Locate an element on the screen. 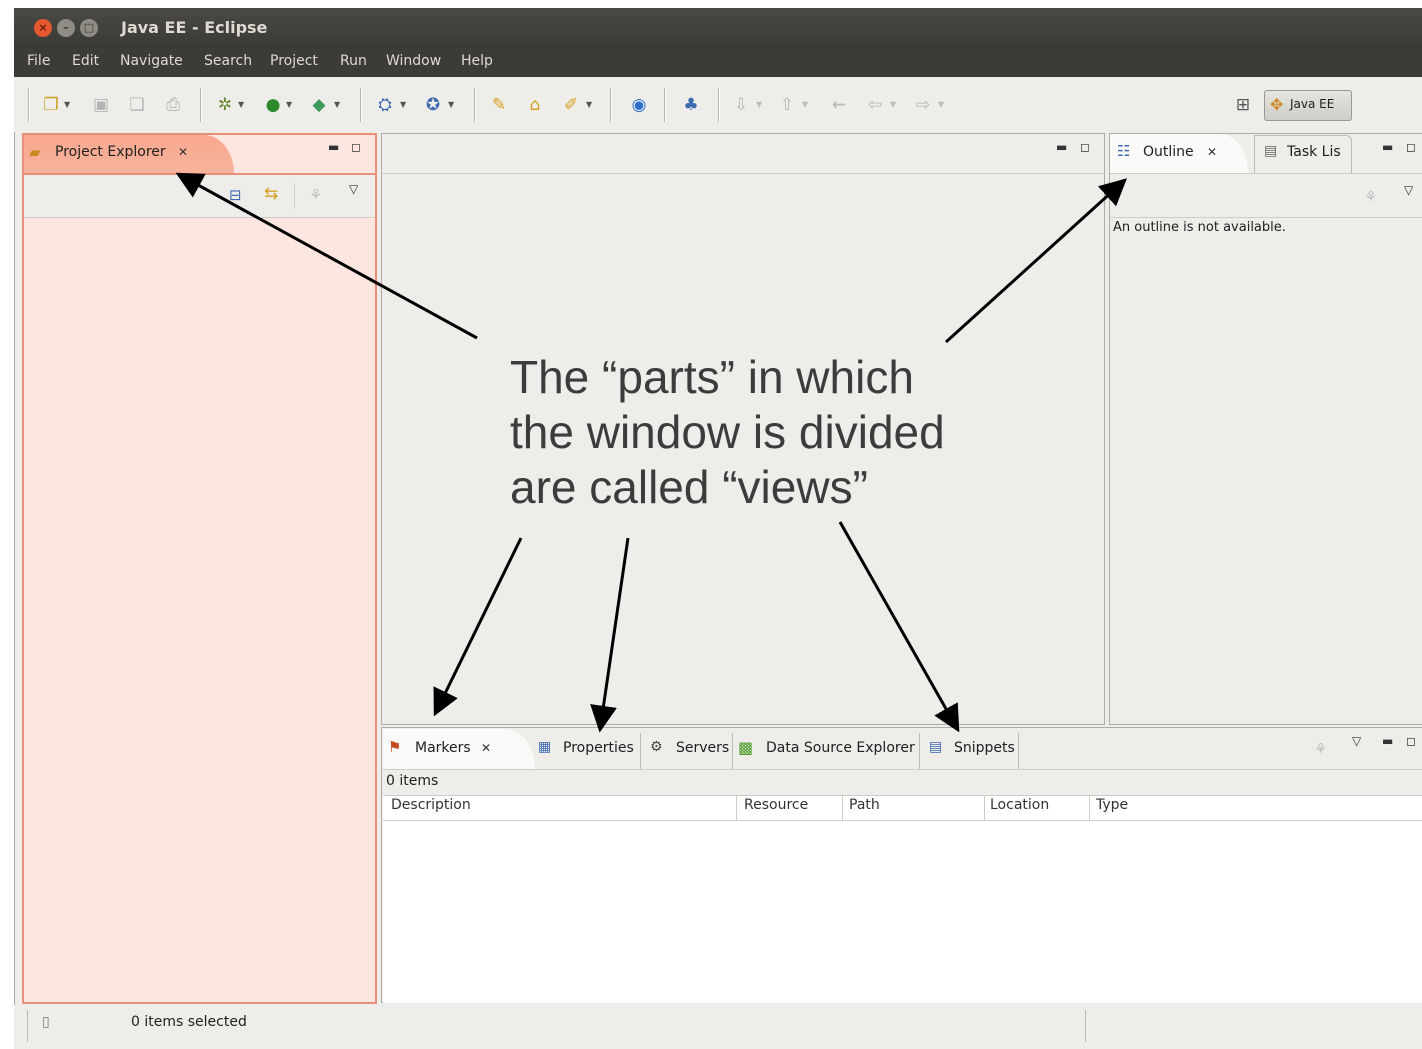 This screenshot has height=1049, width=1422. maximize-window-icon: □ is located at coordinates (89, 28).